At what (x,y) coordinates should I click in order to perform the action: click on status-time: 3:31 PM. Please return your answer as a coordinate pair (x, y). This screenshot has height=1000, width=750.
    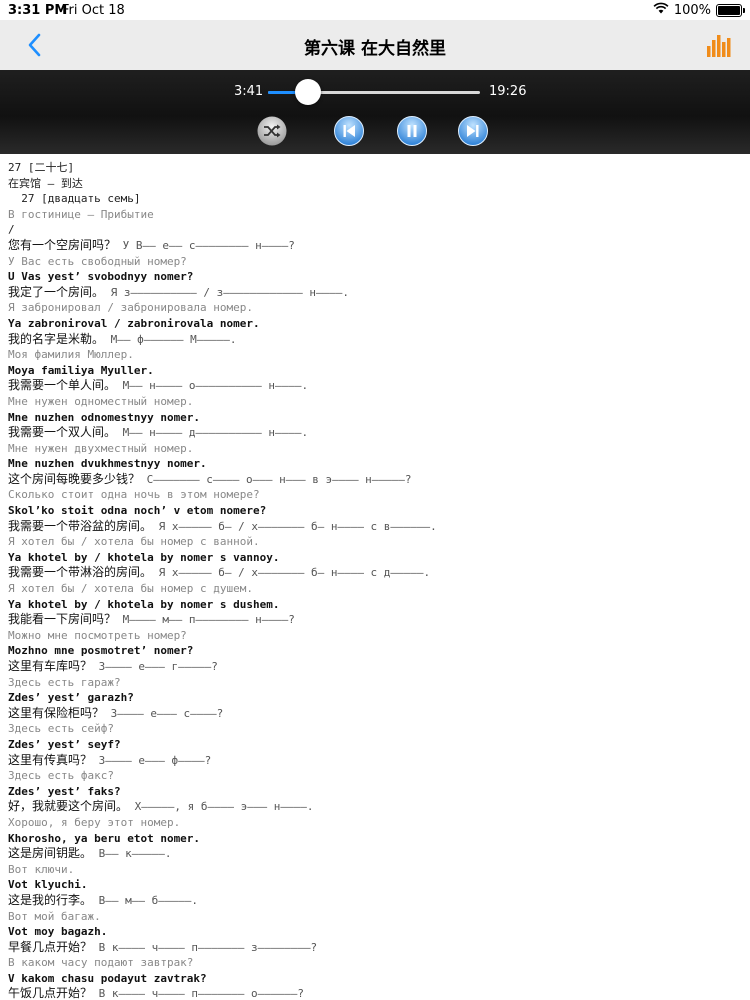
    Looking at the image, I should click on (38, 10).